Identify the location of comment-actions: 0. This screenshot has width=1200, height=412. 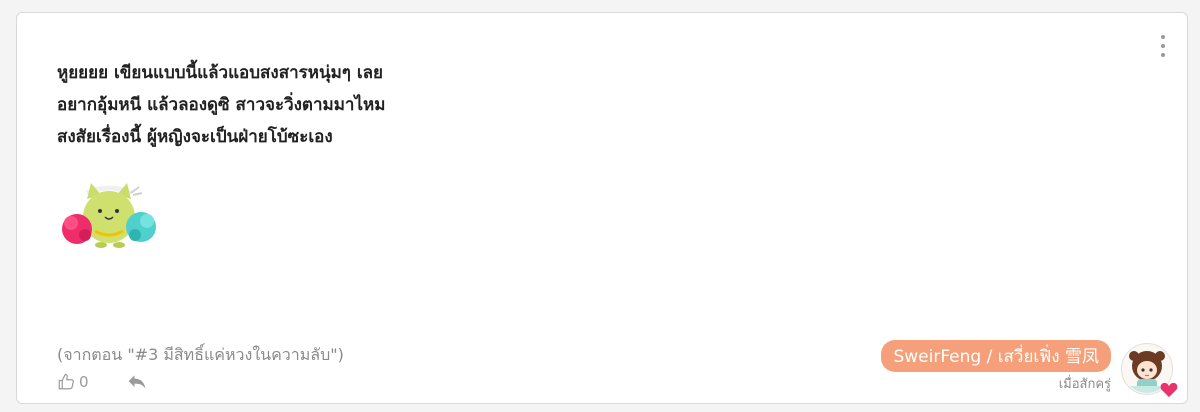
(102, 382).